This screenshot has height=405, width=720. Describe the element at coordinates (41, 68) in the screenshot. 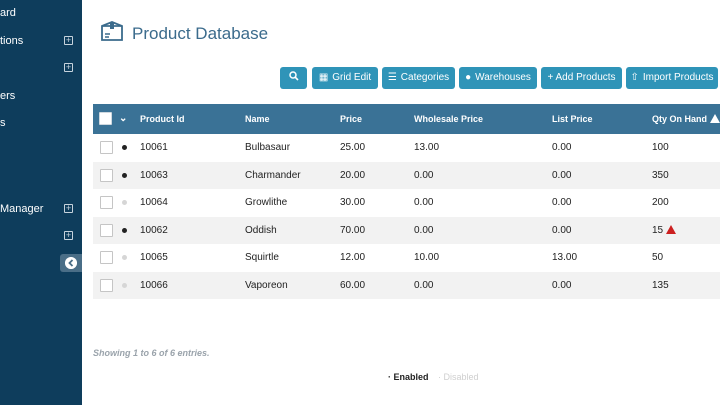

I see `sidebar-item-group: +` at that location.